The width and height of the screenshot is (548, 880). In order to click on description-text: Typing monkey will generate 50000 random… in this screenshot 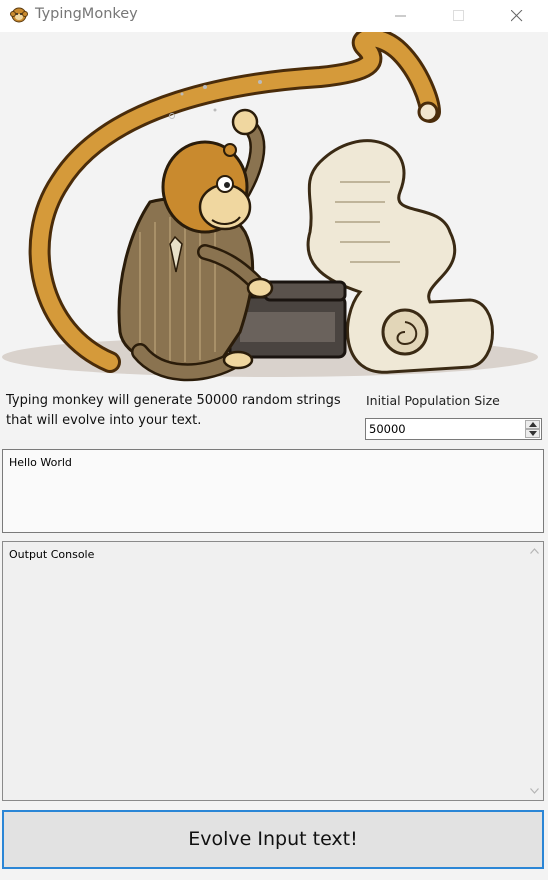, I will do `click(181, 411)`.